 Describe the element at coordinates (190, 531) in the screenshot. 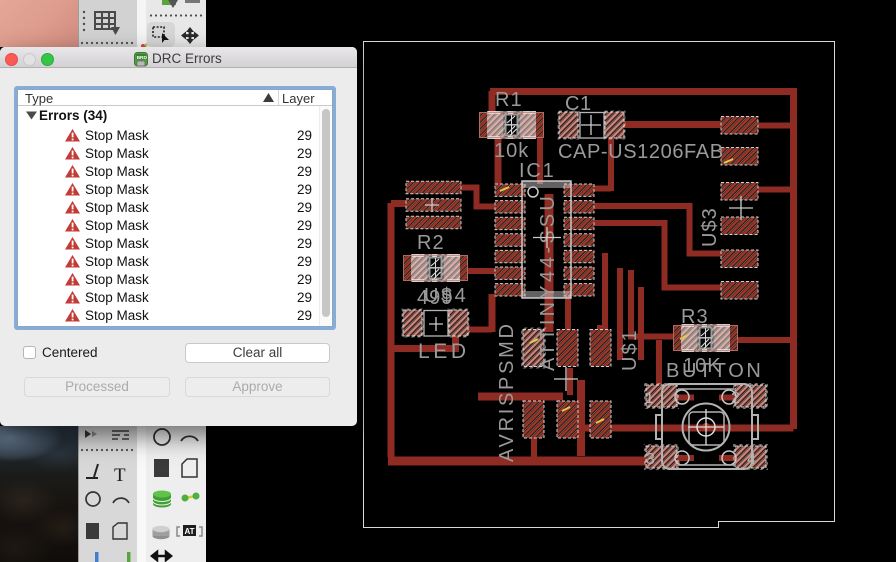

I see `svg-text: AT` at that location.